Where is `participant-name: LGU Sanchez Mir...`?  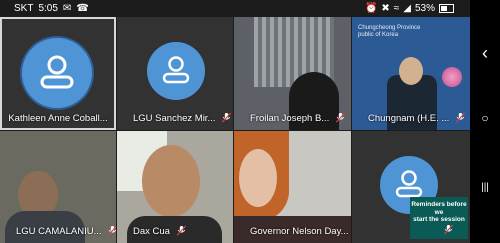
participant-name: LGU Sanchez Mir... is located at coordinates (174, 118).